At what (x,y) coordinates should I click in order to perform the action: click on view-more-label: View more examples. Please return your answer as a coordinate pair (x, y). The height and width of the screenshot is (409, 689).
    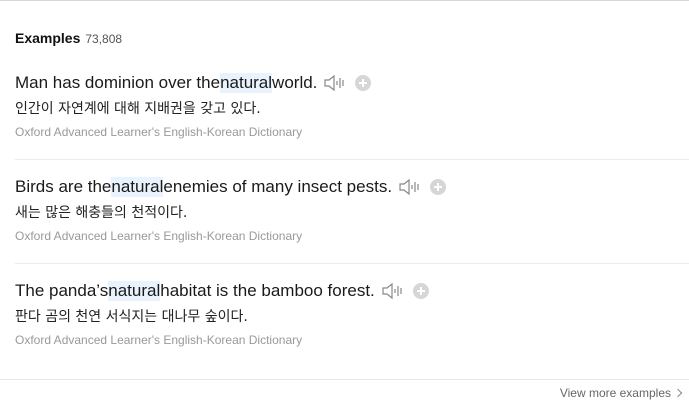
    Looking at the image, I should click on (615, 393).